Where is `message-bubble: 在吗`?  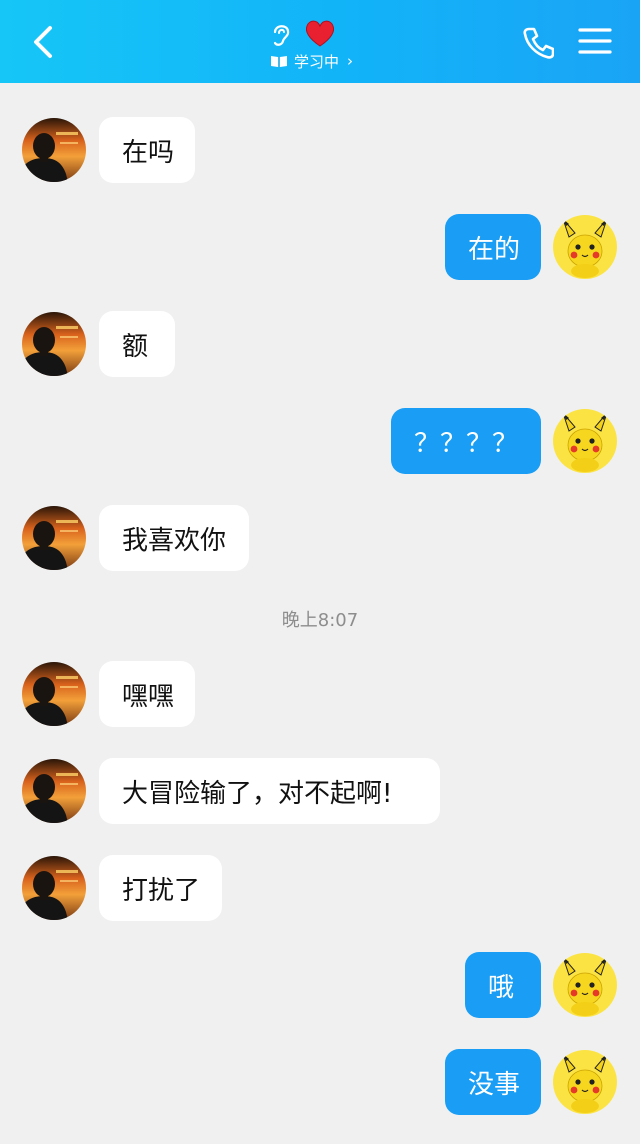 message-bubble: 在吗 is located at coordinates (147, 150).